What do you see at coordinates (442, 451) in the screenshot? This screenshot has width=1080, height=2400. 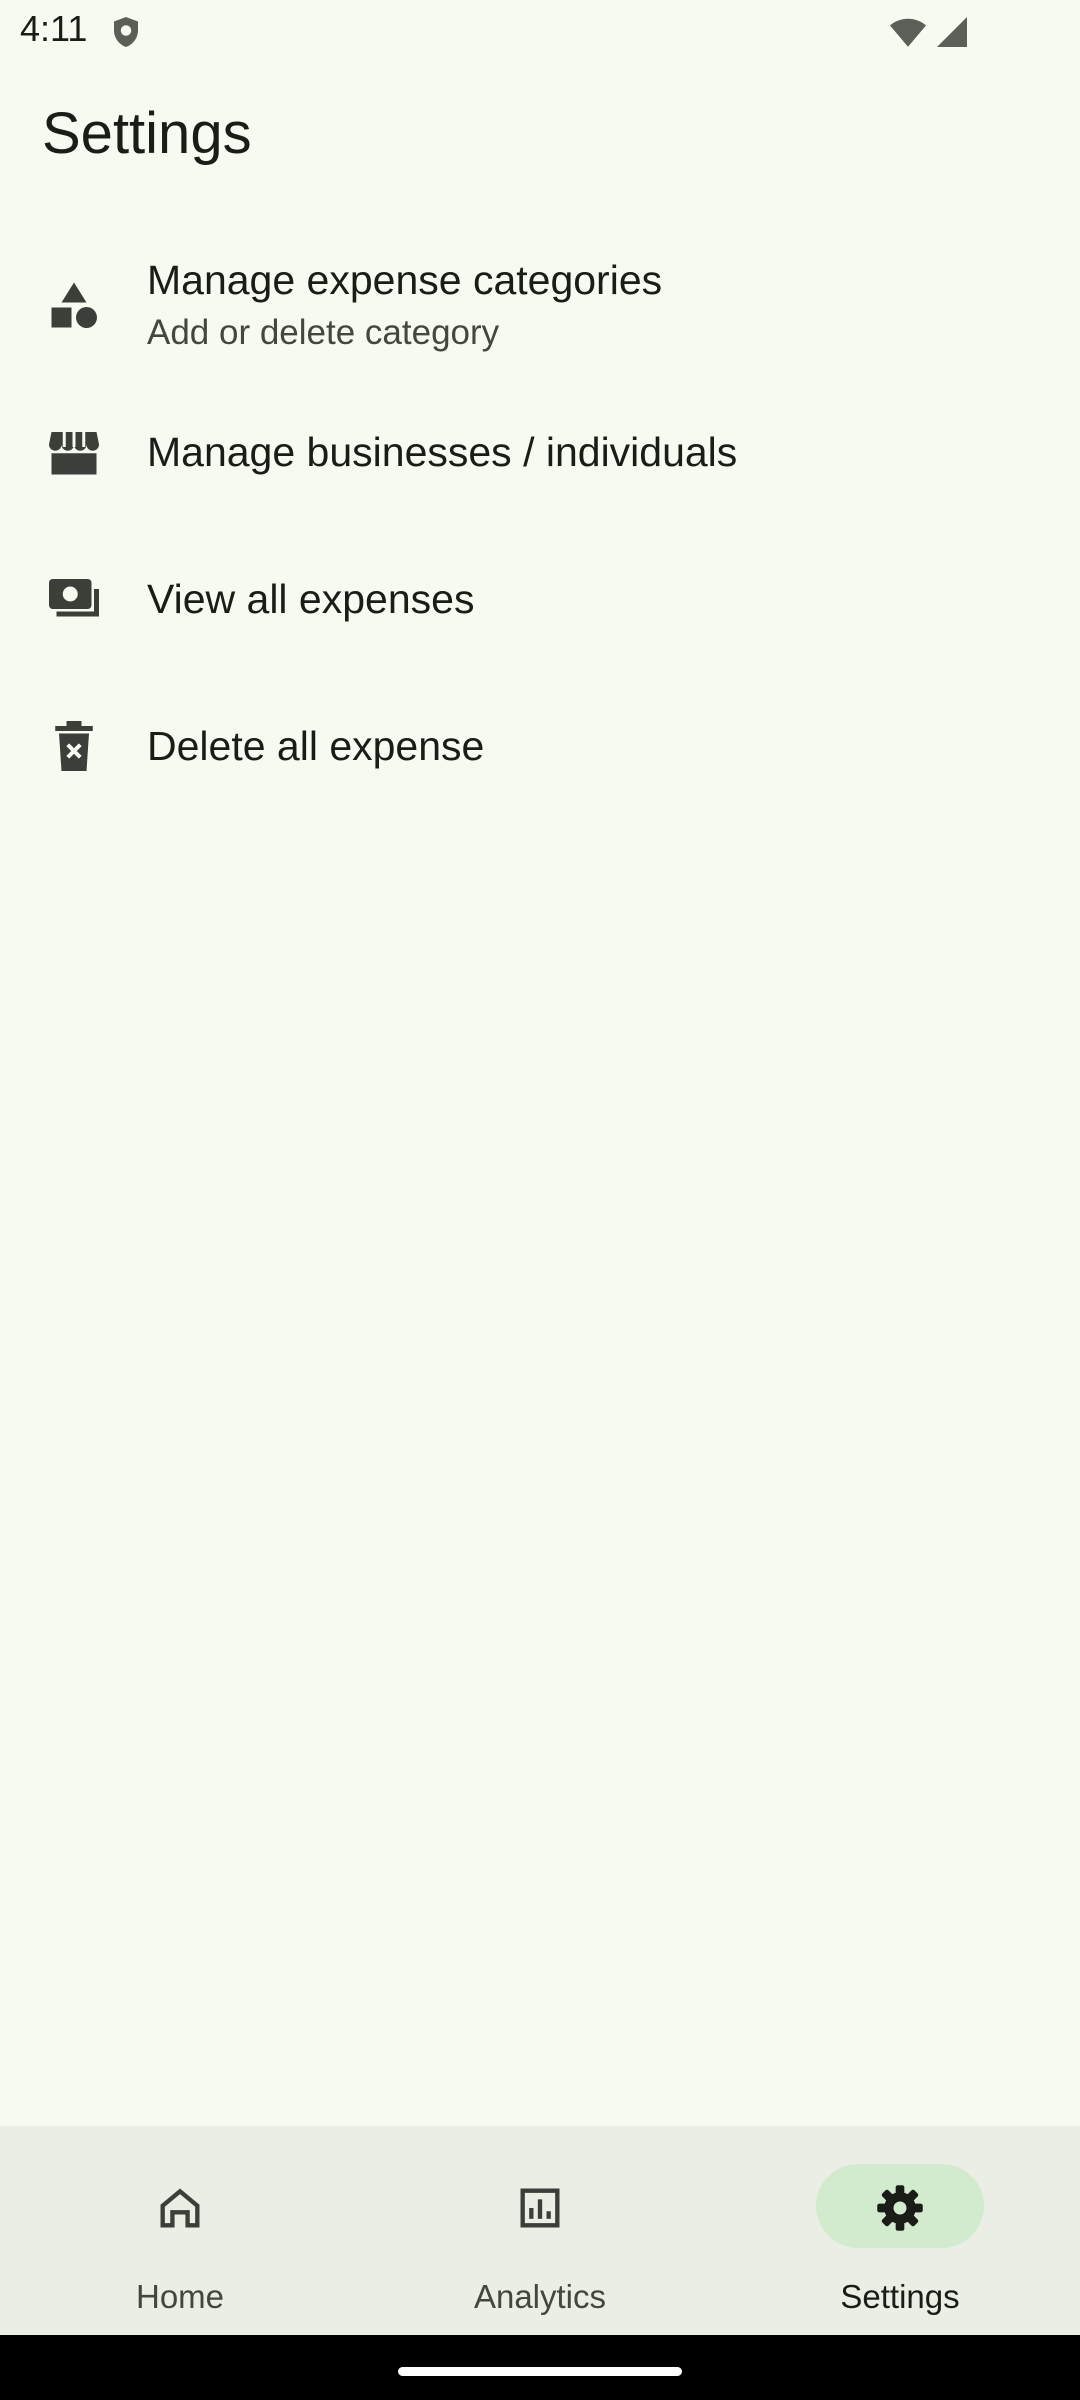 I see `settings-item-label: Manage businesses / individuals` at bounding box center [442, 451].